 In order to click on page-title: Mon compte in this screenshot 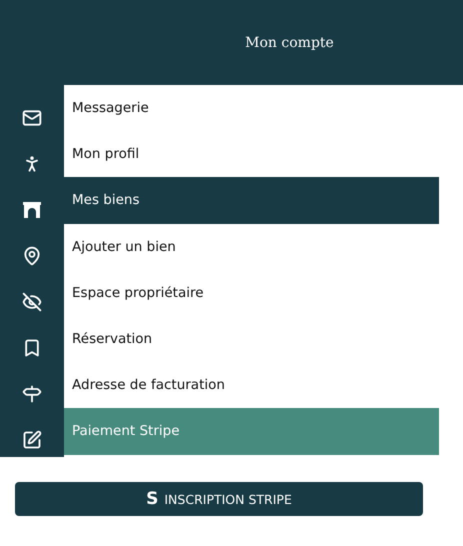, I will do `click(289, 42)`.